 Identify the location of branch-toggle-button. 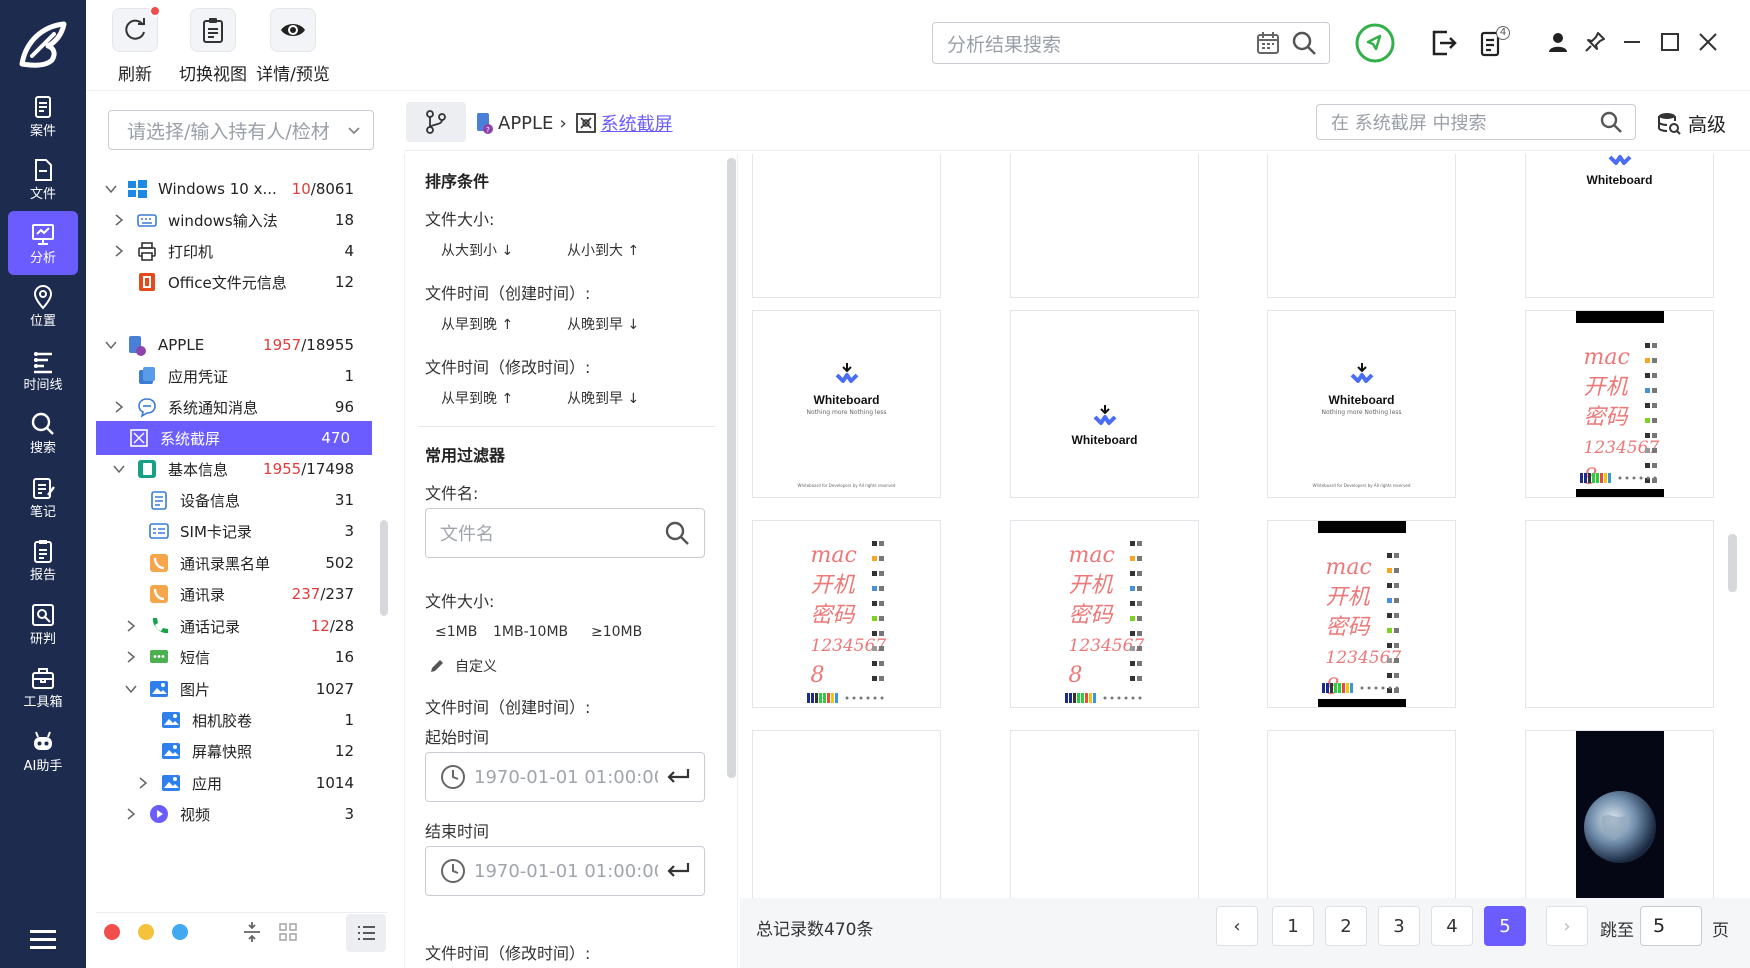
(436, 122).